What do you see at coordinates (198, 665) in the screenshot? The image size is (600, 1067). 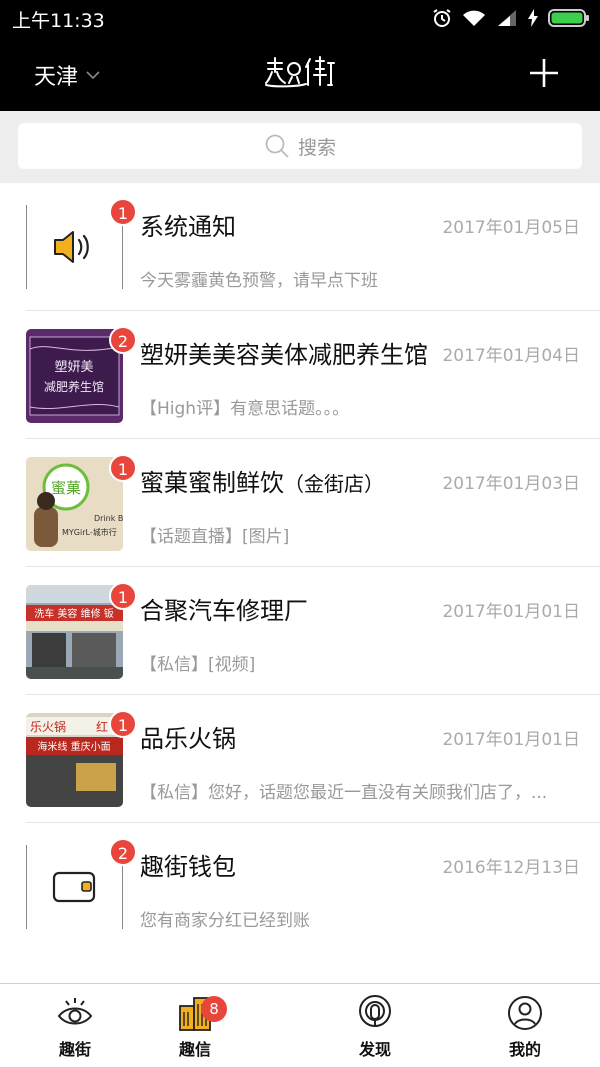 I see `message-preview: 【私信】[视频]` at bounding box center [198, 665].